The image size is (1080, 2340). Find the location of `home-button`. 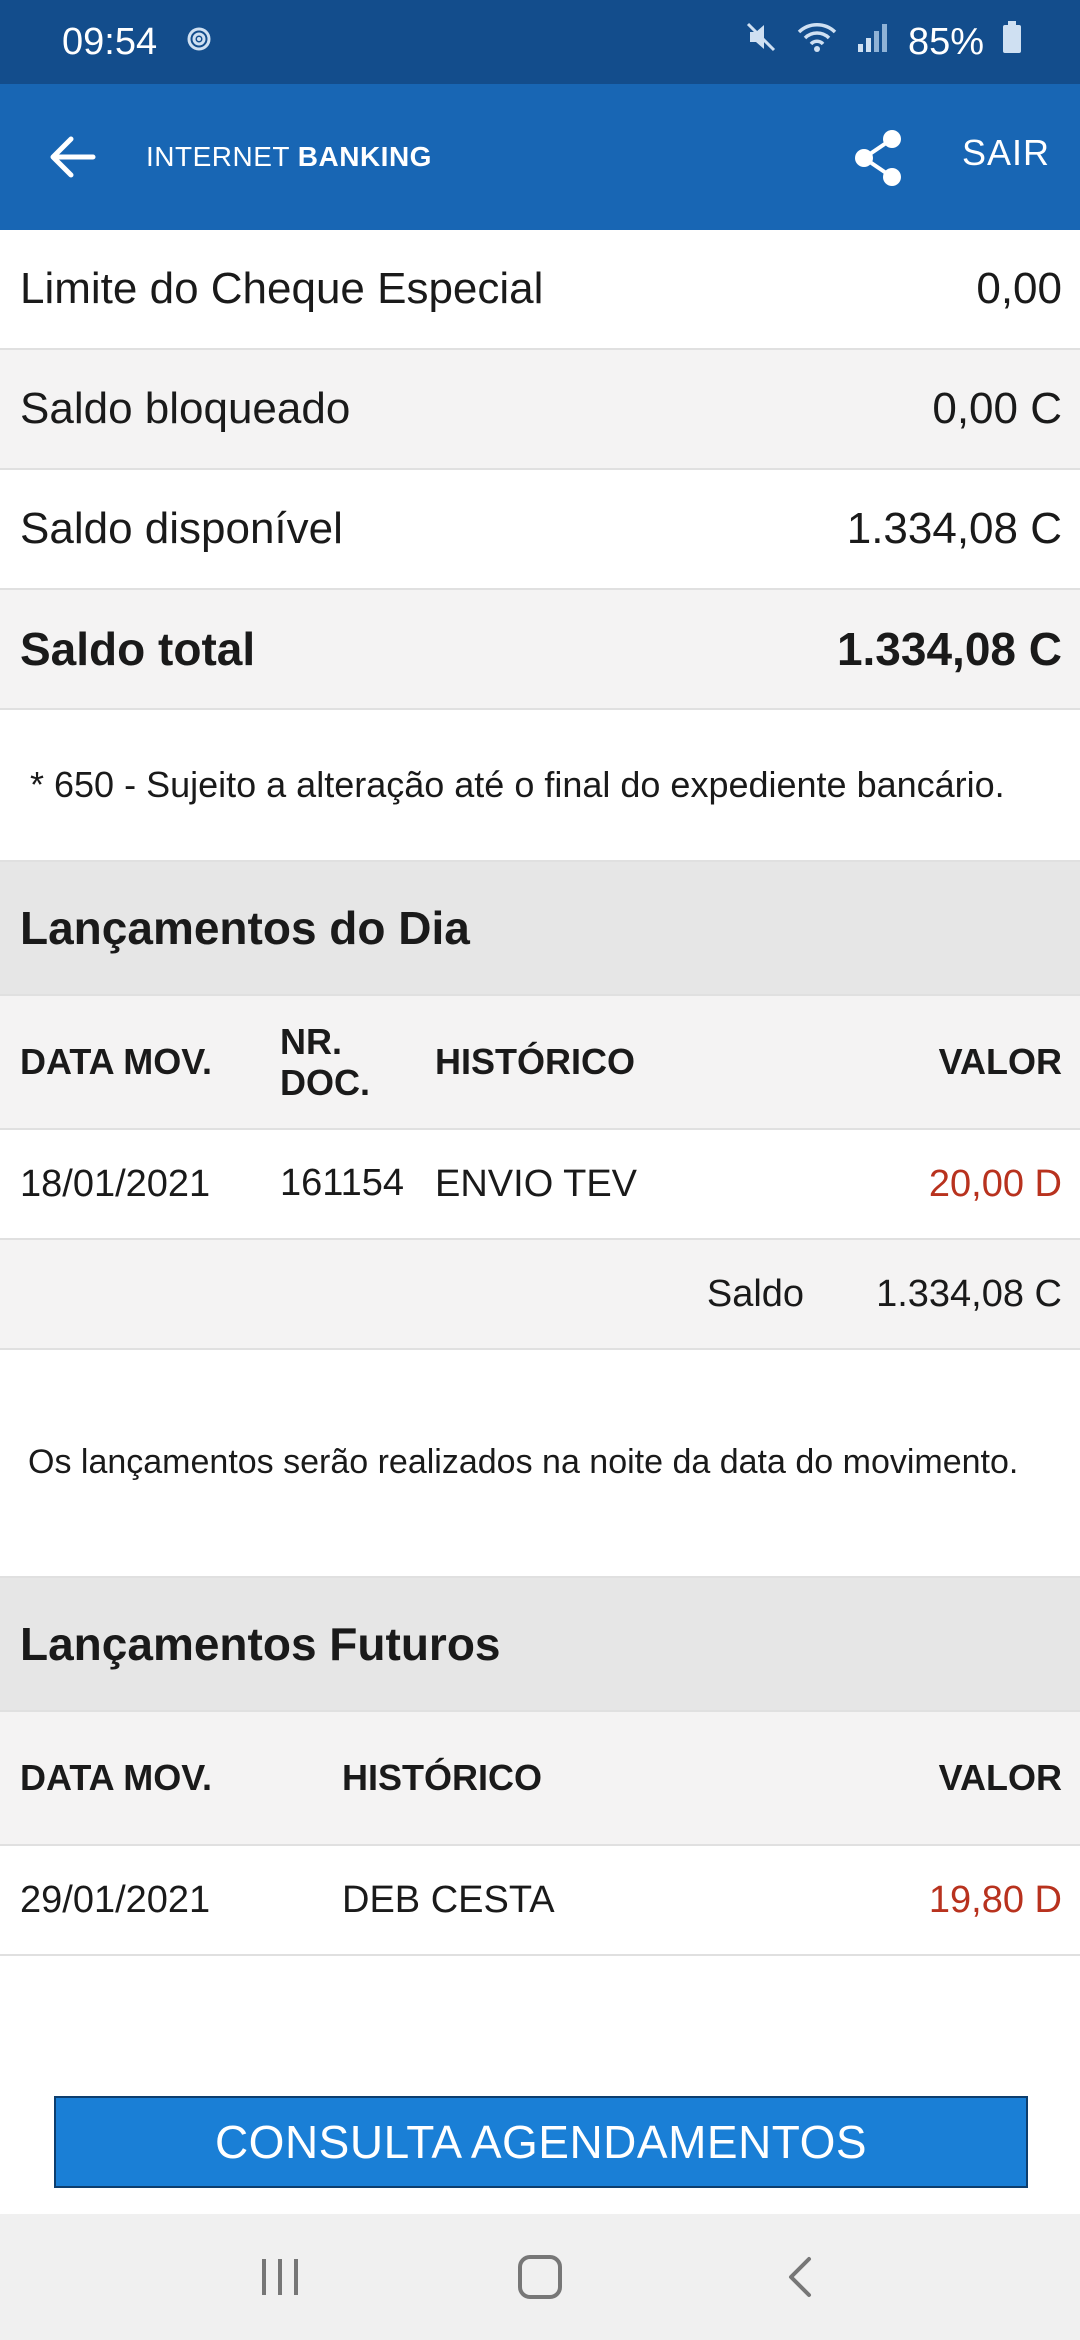

home-button is located at coordinates (540, 2277).